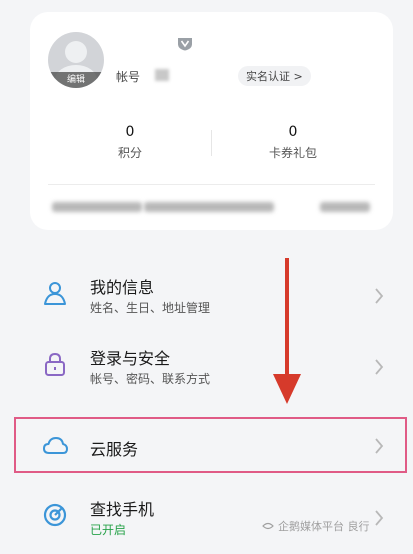 Image resolution: width=413 pixels, height=554 pixels. I want to click on avatar-edit-label: 编辑, so click(76, 80).